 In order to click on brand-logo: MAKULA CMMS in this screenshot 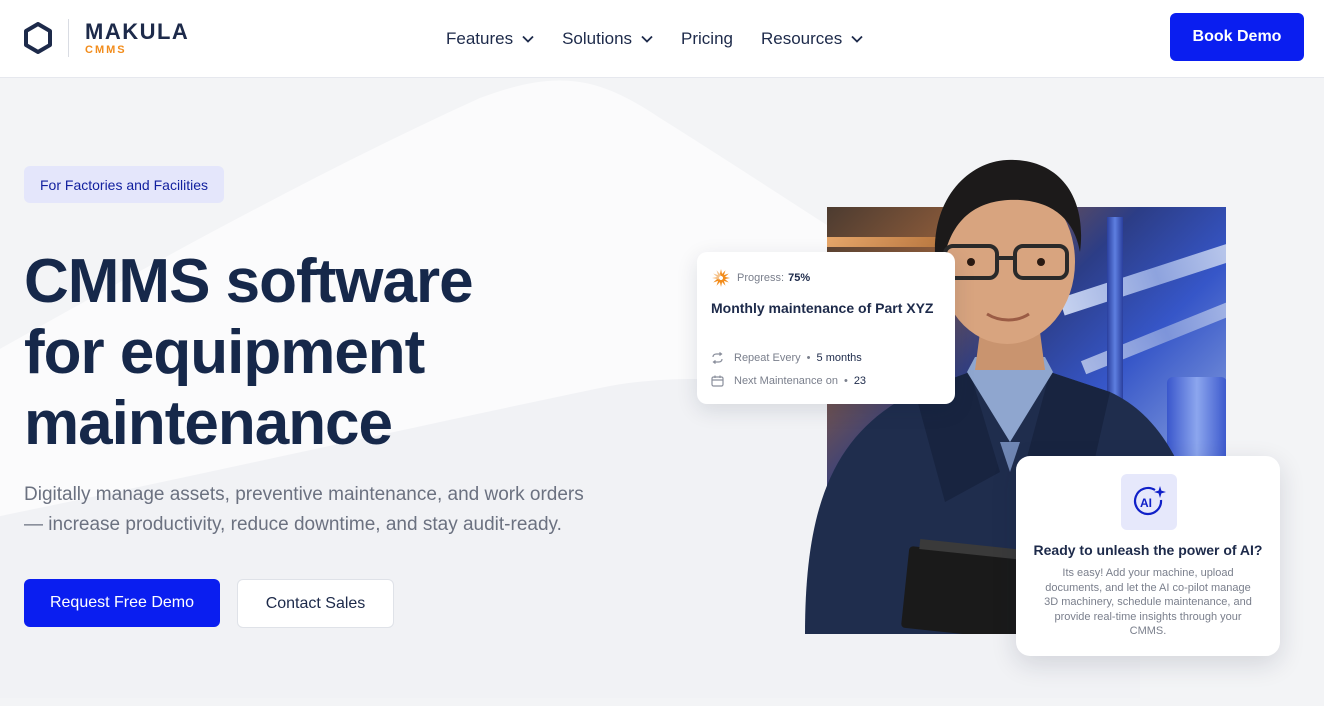, I will do `click(106, 38)`.